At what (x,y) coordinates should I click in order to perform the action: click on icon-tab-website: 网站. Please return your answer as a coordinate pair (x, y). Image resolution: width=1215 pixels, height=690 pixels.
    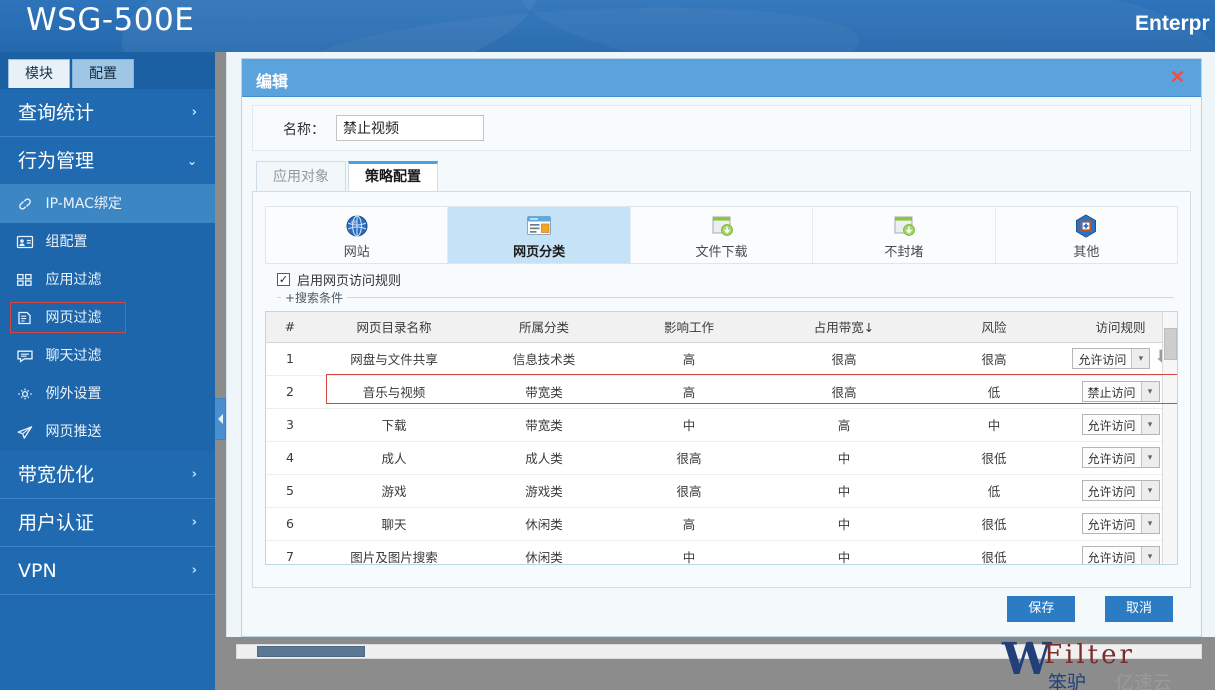
    Looking at the image, I should click on (357, 235).